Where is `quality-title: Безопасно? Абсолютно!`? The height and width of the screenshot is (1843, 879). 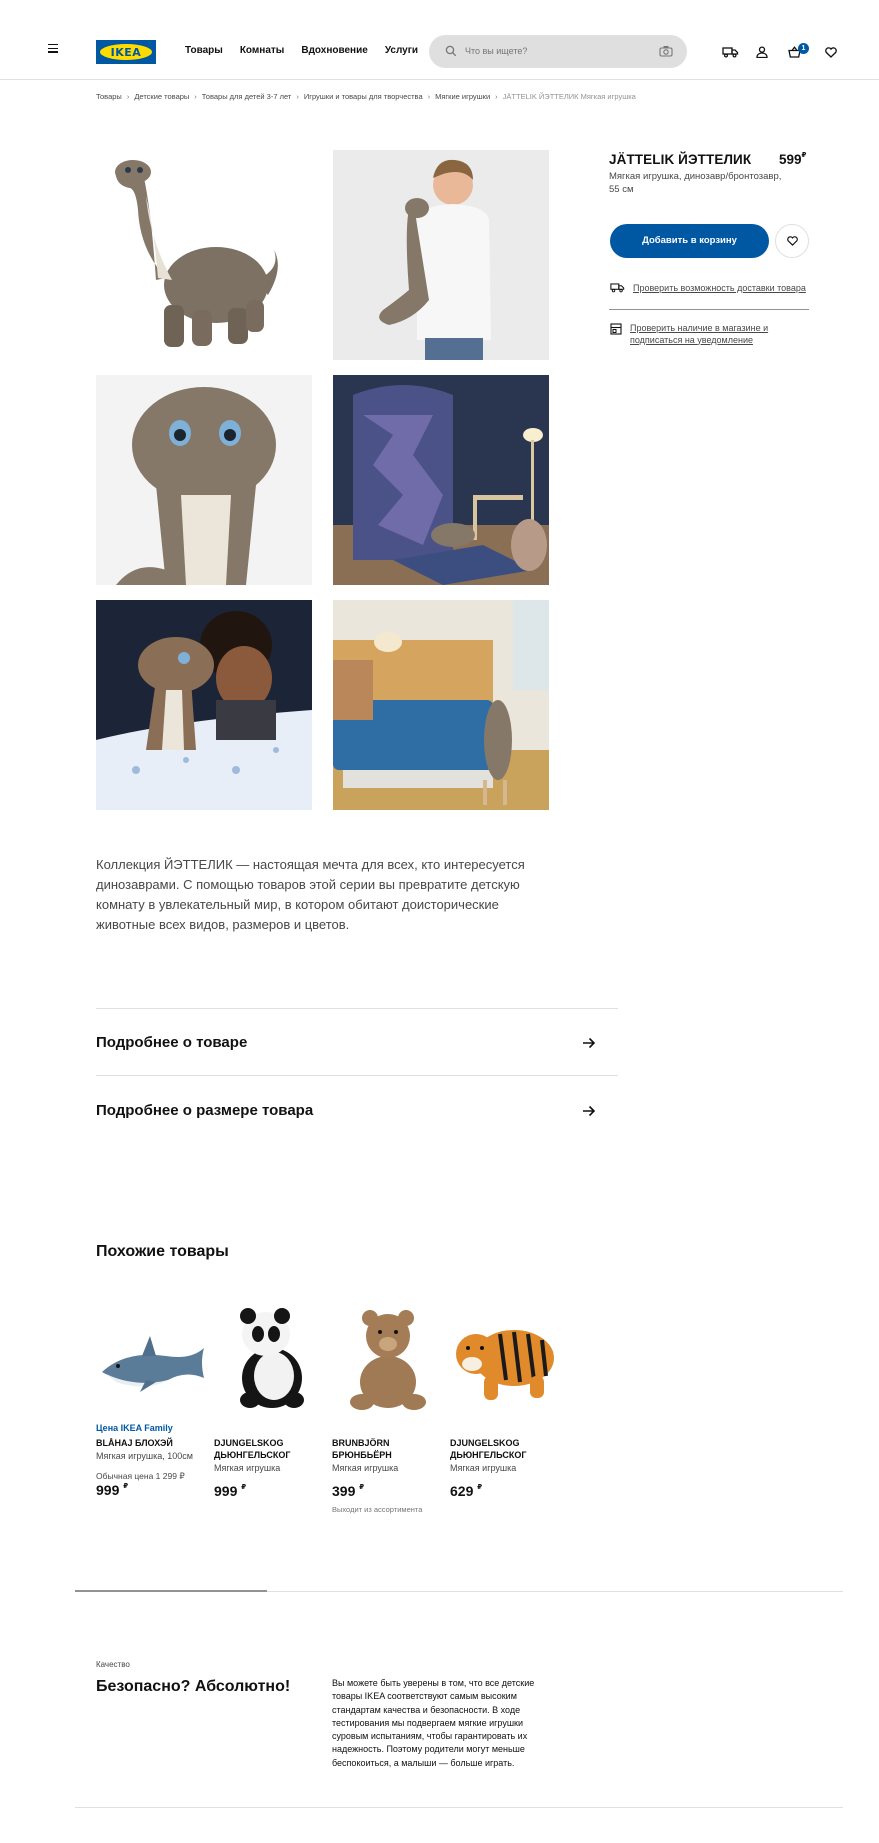
quality-title: Безопасно? Абсолютно! is located at coordinates (193, 1686).